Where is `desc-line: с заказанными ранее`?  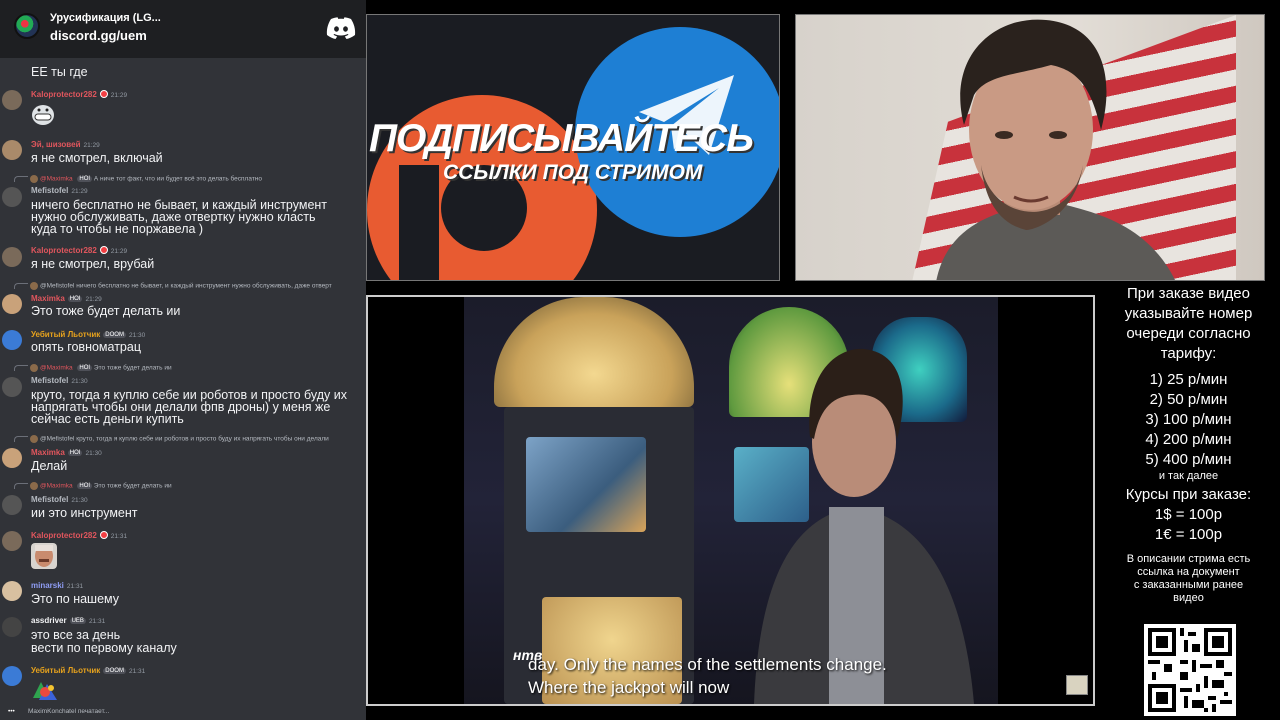 desc-line: с заказанными ранее is located at coordinates (1188, 585).